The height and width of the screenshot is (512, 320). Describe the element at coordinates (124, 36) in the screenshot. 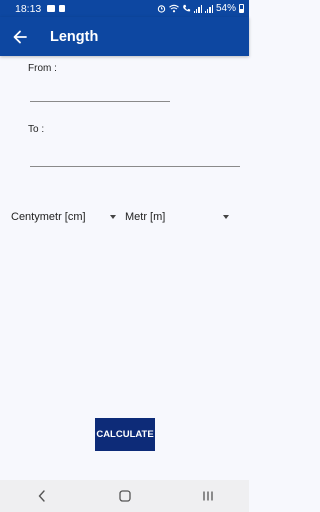

I see `app-bar: Length` at that location.